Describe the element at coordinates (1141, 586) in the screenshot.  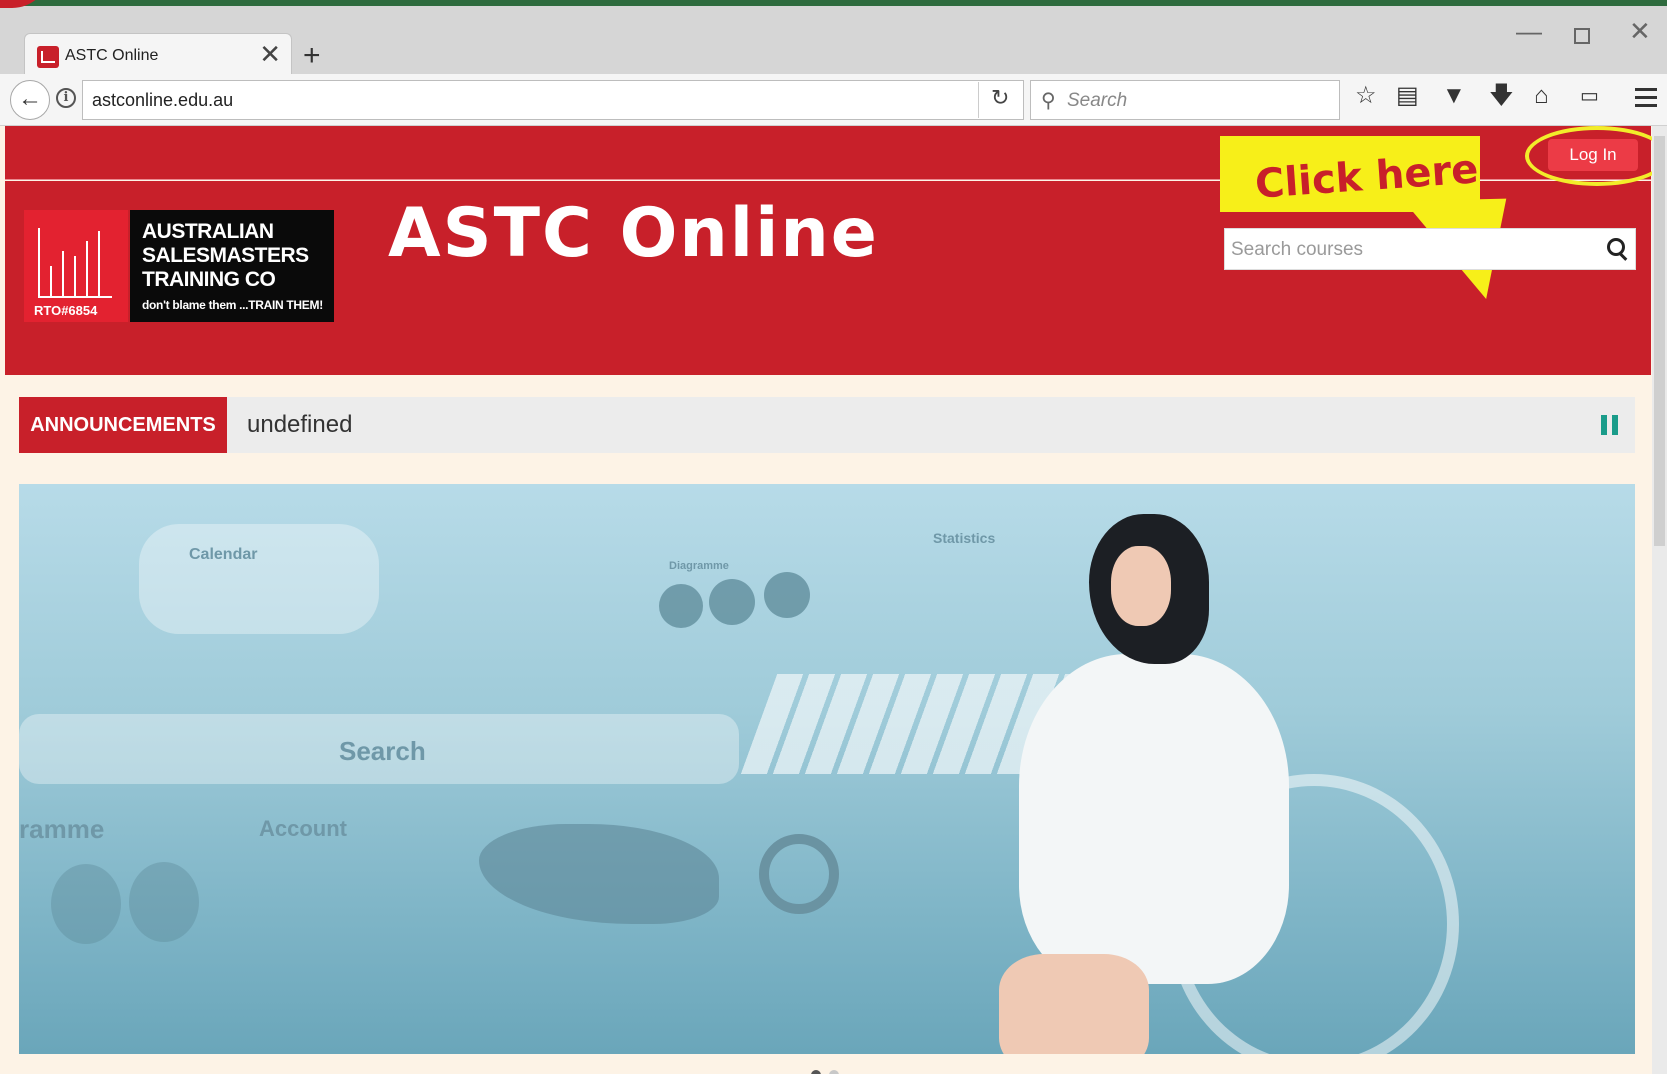
I see `person-face` at that location.